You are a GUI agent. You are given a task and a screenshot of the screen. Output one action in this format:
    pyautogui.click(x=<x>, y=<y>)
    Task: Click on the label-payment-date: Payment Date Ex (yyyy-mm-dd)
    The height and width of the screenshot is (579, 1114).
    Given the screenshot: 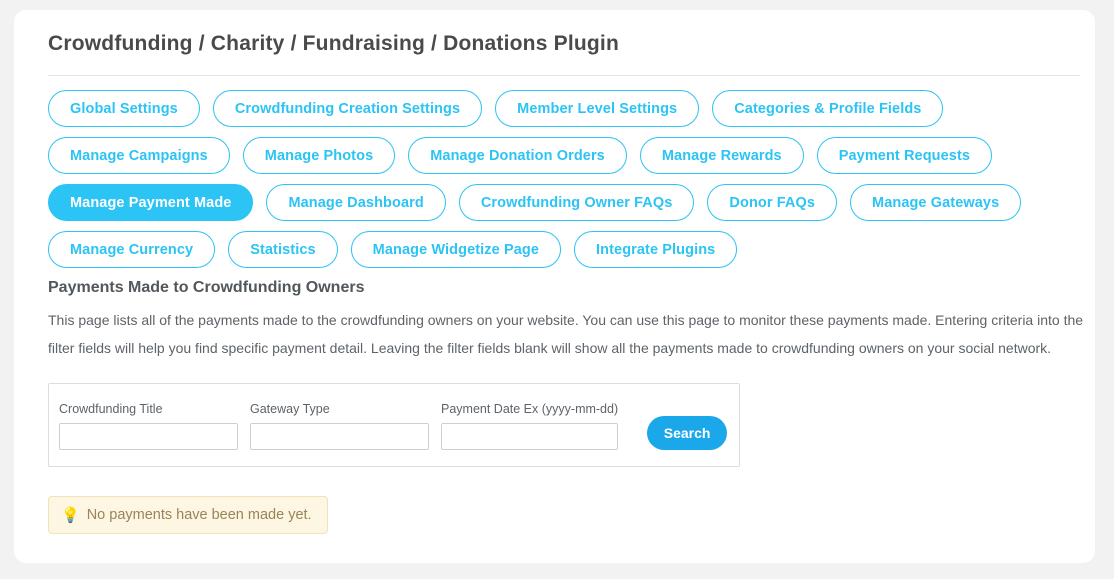 What is the action you would take?
    pyautogui.click(x=530, y=409)
    